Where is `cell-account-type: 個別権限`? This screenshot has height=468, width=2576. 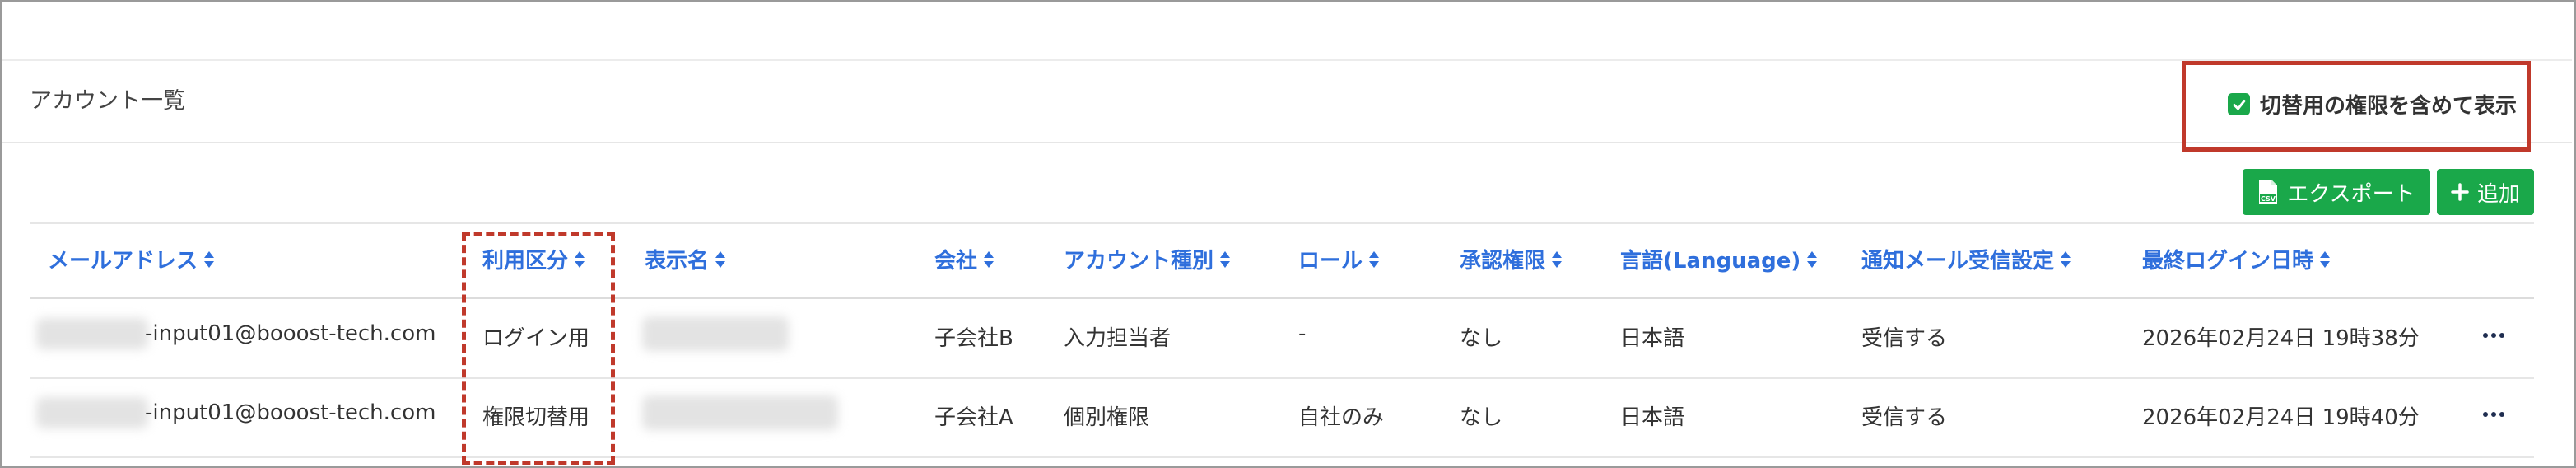
cell-account-type: 個別権限 is located at coordinates (1107, 417).